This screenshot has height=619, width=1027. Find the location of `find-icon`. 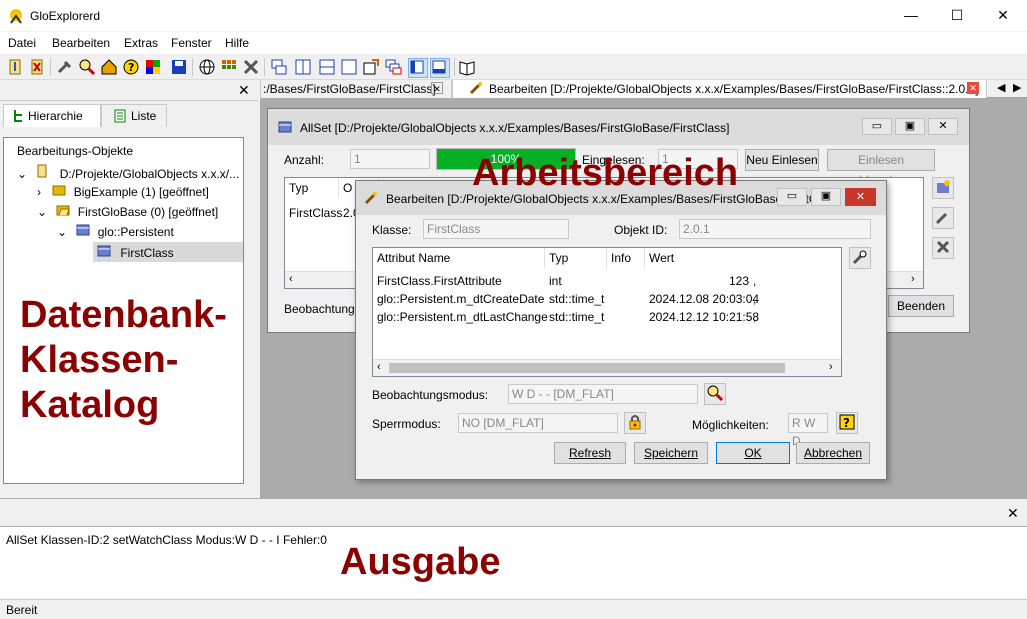

find-icon is located at coordinates (87, 67).